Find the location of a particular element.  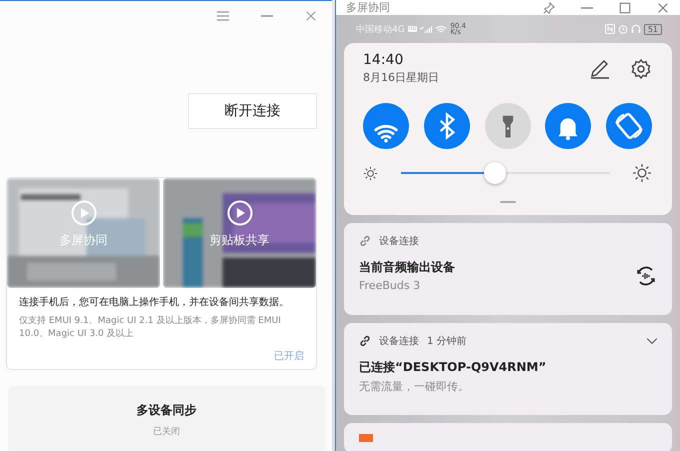

signal-icon is located at coordinates (426, 29).